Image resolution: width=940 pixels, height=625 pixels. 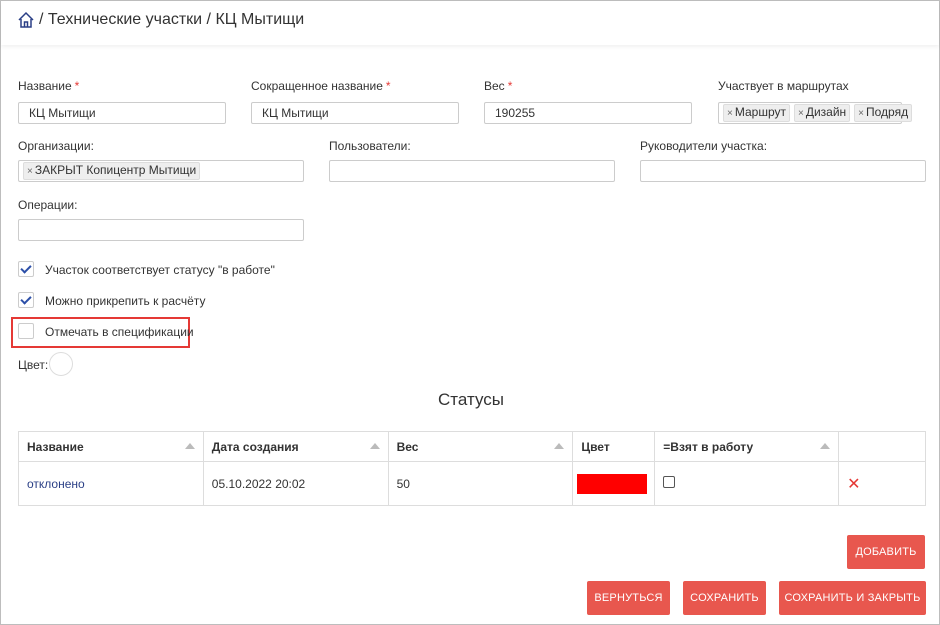 What do you see at coordinates (122, 113) in the screenshot?
I see `name-field: КЦ Мытищи` at bounding box center [122, 113].